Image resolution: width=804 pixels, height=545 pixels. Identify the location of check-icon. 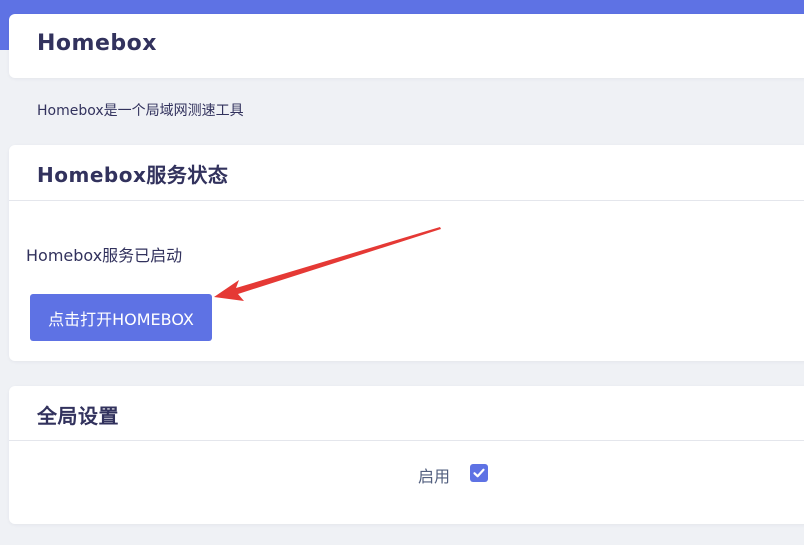
(479, 473).